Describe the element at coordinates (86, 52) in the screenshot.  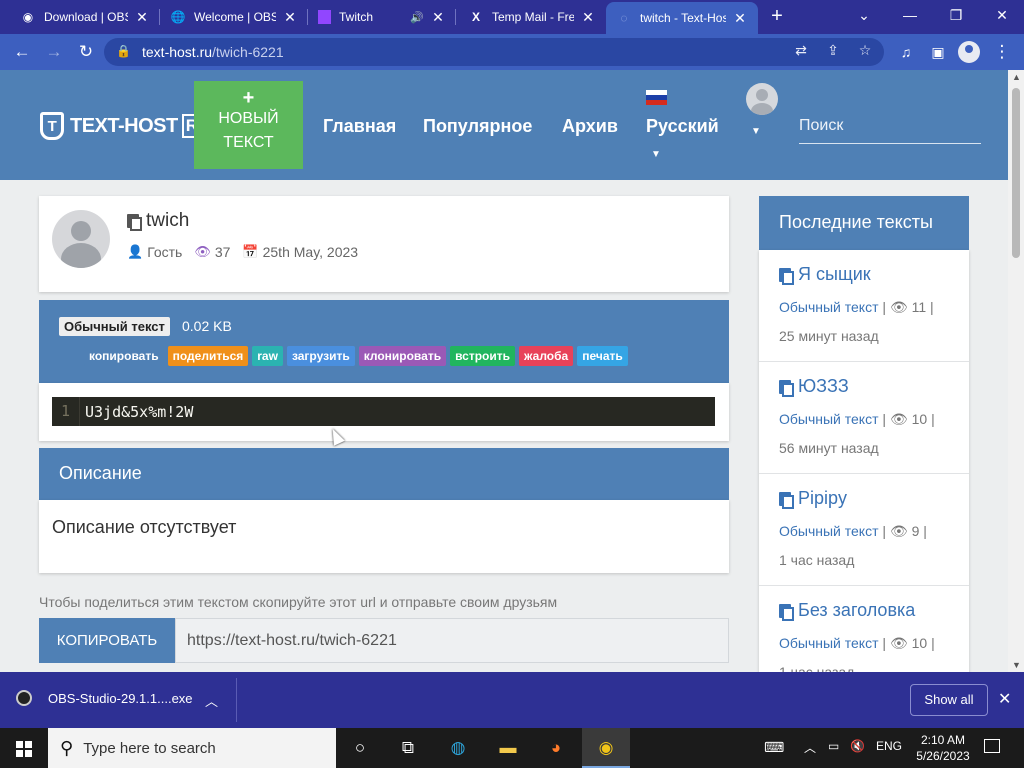
I see `reload-icon: ↻` at that location.